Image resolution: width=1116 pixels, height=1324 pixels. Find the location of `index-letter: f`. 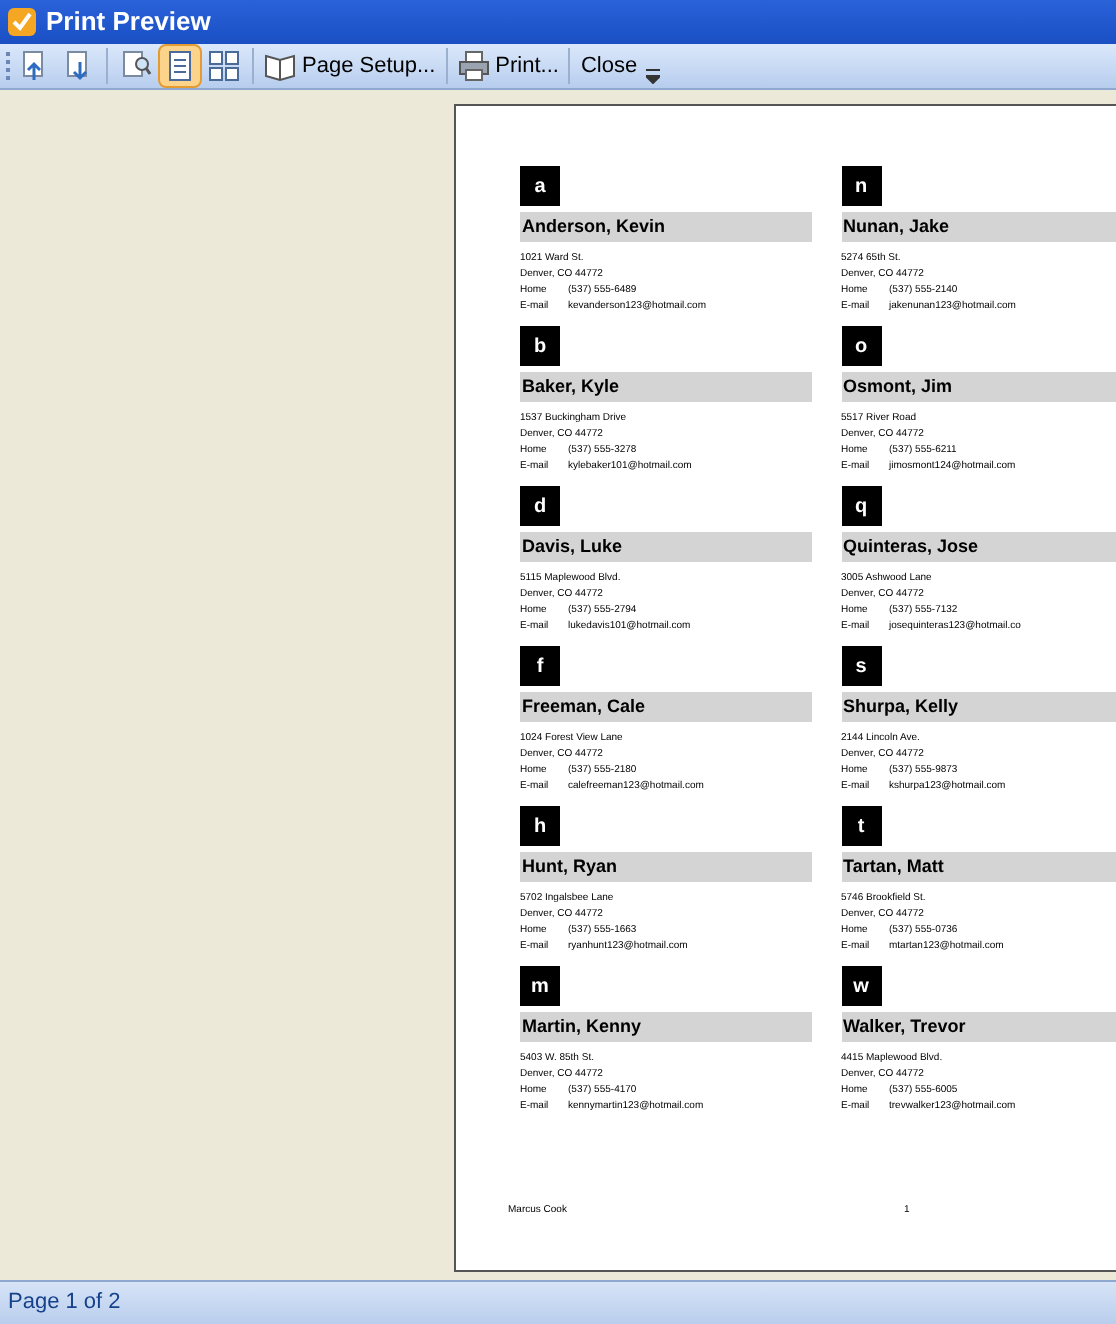

index-letter: f is located at coordinates (540, 666).